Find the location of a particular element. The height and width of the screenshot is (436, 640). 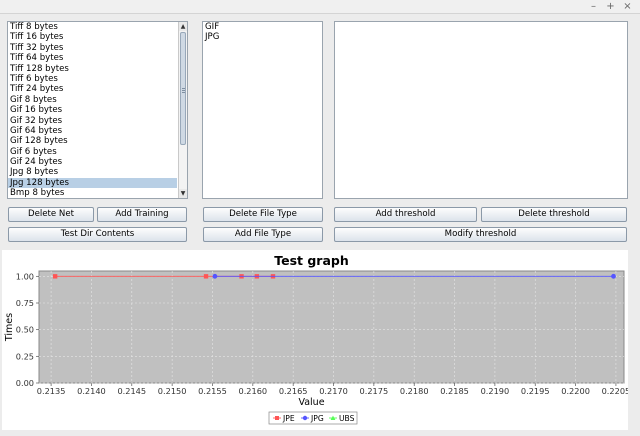

delete-threshold-button: Delete threshold is located at coordinates (554, 214).